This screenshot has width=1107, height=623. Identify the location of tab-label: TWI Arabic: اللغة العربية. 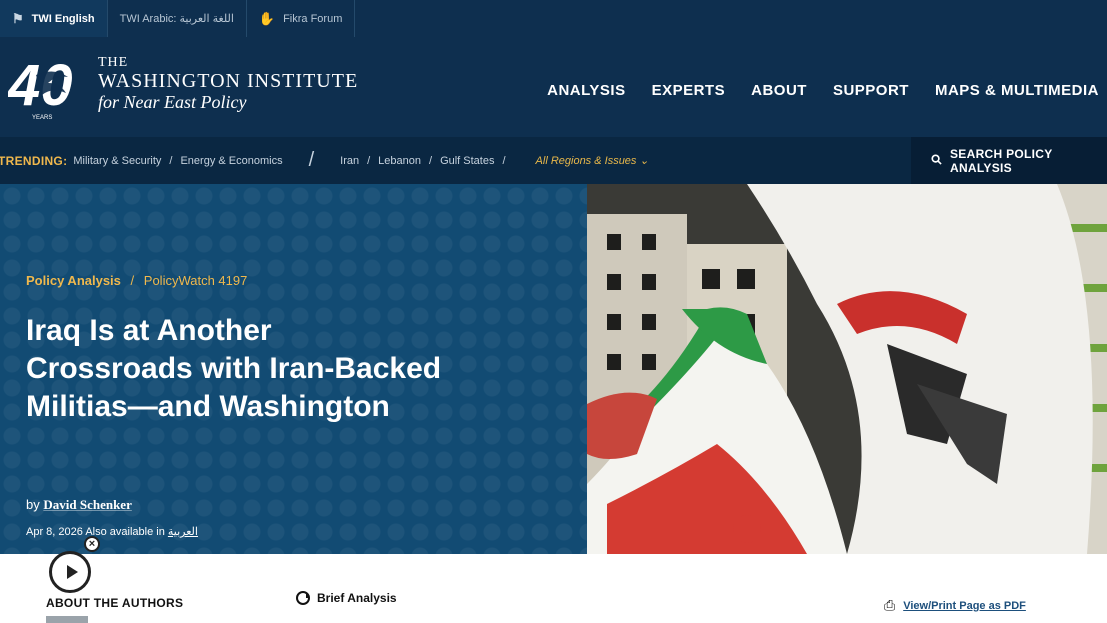
(176, 19).